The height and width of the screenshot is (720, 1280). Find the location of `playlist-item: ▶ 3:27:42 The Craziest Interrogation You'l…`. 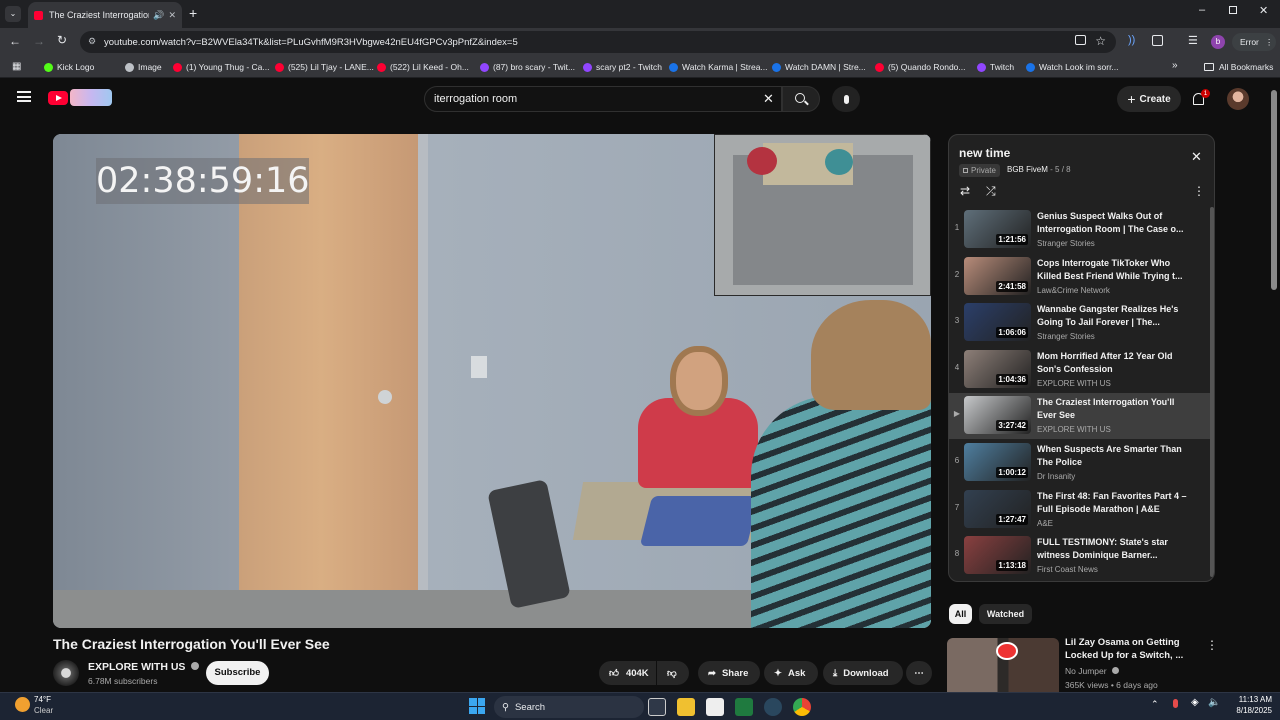

playlist-item: ▶ 3:27:42 The Craziest Interrogation You'l… is located at coordinates (1081, 416).